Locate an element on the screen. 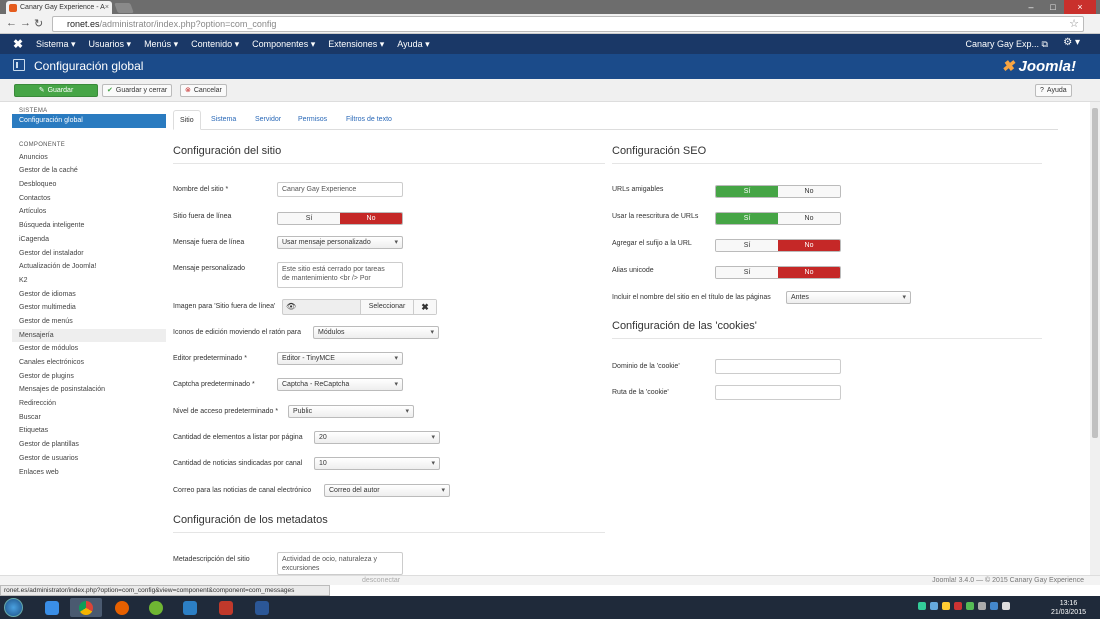 This screenshot has height=619, width=1100. sef-no-button: No is located at coordinates (809, 191).